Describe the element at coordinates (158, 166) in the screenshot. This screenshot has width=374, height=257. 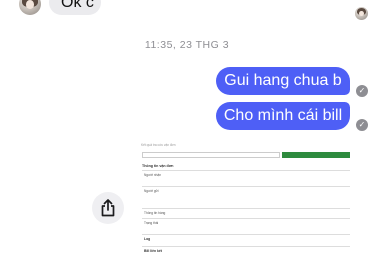
I see `attachment-header: Thông tin vận đơn` at that location.